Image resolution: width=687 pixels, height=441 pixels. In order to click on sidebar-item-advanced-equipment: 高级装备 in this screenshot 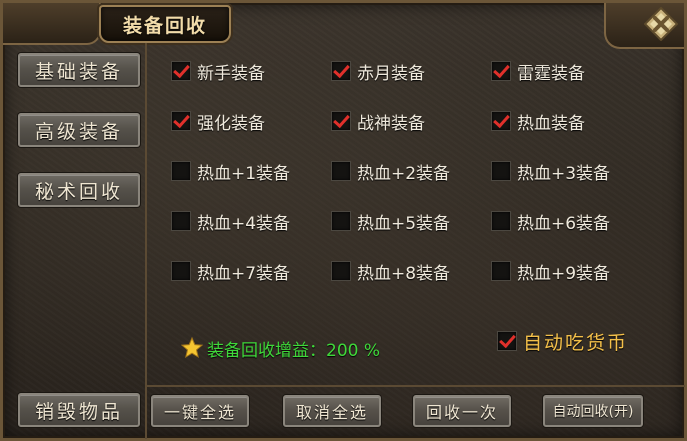, I will do `click(79, 130)`.